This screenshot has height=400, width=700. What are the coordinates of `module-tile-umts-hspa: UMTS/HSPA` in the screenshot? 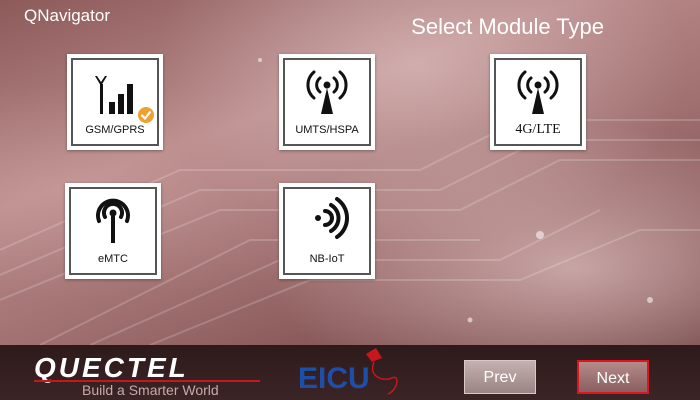 It's located at (327, 102).